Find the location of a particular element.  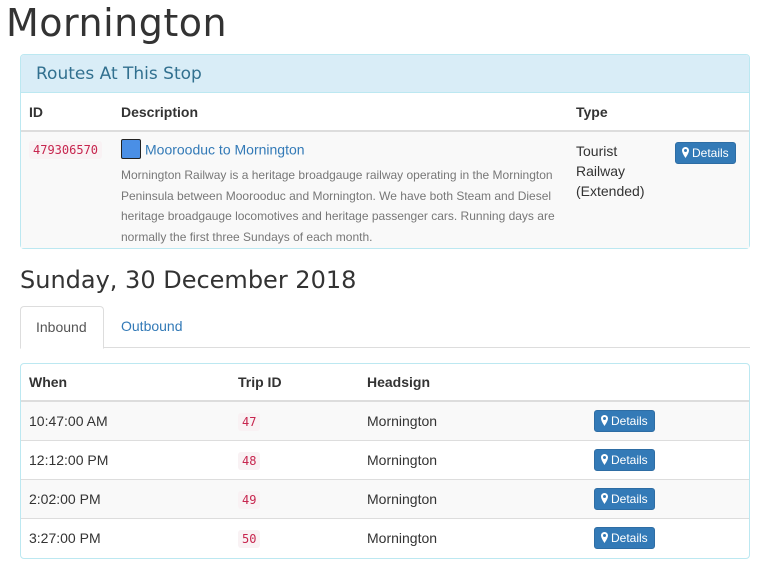

column-header-when: When is located at coordinates (125, 383).